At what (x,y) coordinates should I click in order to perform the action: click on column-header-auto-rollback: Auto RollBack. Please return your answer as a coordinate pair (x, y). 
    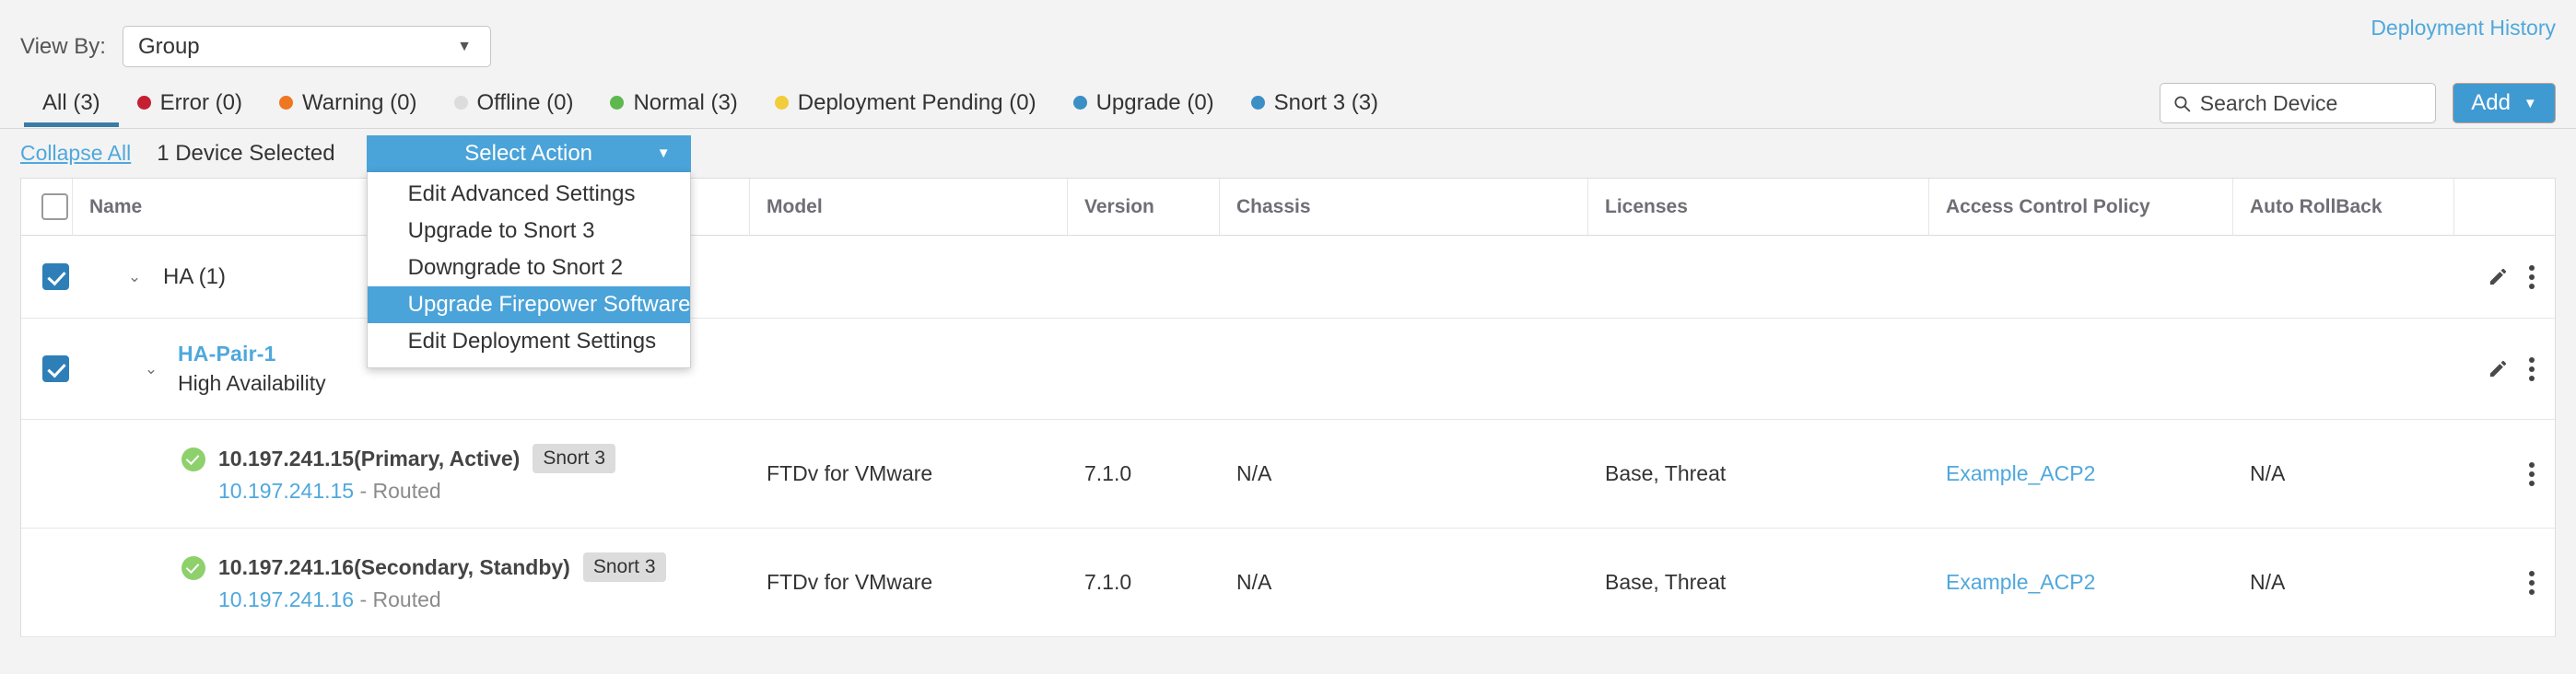
    Looking at the image, I should click on (2343, 207).